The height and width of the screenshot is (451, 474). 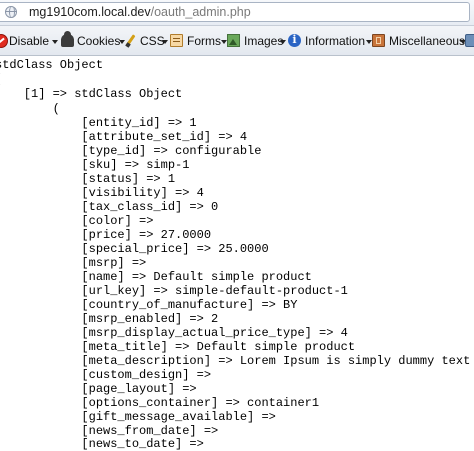 What do you see at coordinates (77, 221) in the screenshot?
I see `code-line: [color] =>` at bounding box center [77, 221].